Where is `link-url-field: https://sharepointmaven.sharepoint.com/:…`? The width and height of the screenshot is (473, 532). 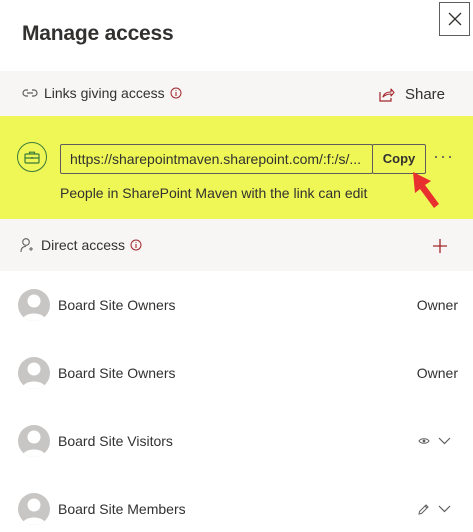 link-url-field: https://sharepointmaven.sharepoint.com/:… is located at coordinates (216, 159).